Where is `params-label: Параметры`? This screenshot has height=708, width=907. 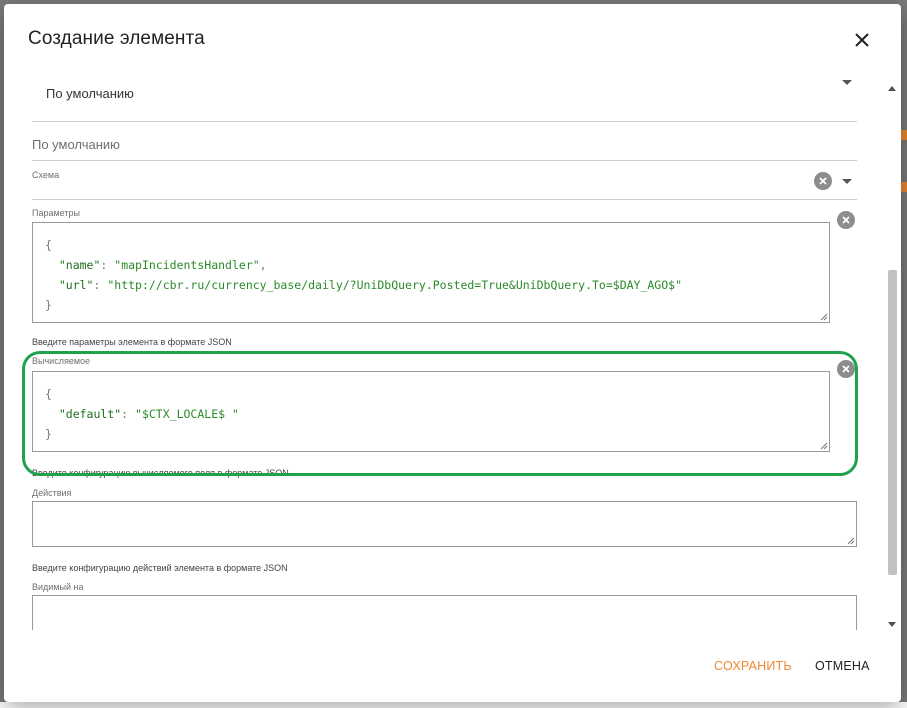 params-label: Параметры is located at coordinates (56, 213).